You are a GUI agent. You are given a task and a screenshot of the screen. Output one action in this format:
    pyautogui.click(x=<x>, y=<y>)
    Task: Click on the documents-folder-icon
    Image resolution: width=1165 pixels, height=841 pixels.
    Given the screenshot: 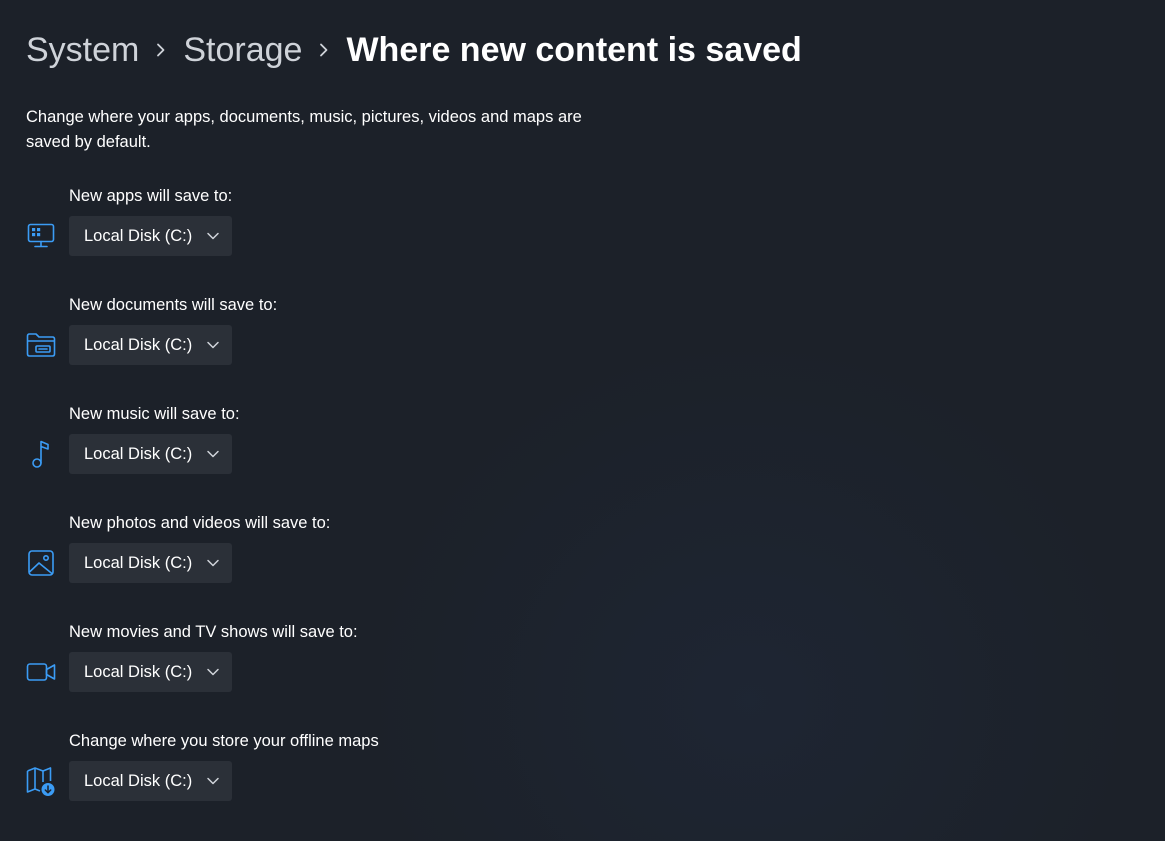 What is the action you would take?
    pyautogui.click(x=41, y=345)
    